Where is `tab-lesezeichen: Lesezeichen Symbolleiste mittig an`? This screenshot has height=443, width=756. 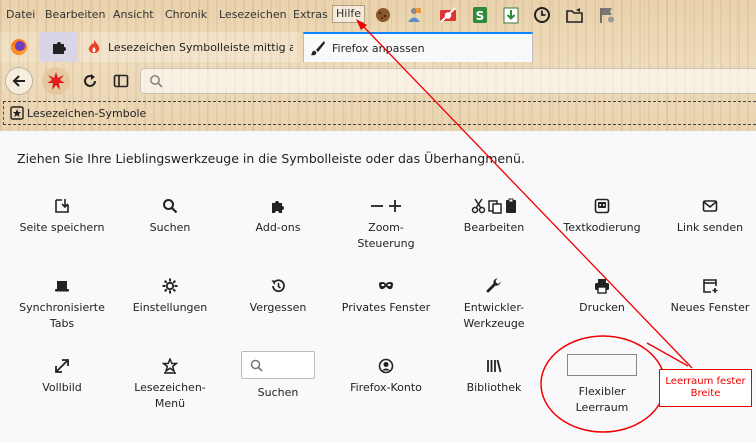
tab-lesezeichen: Lesezeichen Symbolleiste mittig an is located at coordinates (190, 47).